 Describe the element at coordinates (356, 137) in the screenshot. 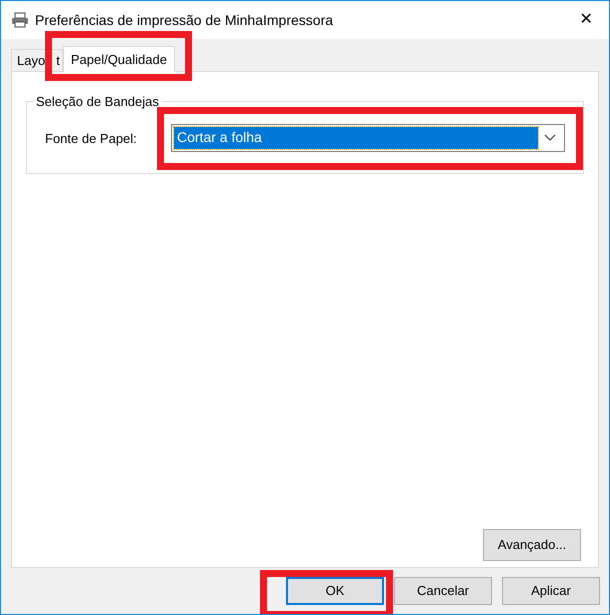

I see `dropdown-value: Cortar a folha` at that location.